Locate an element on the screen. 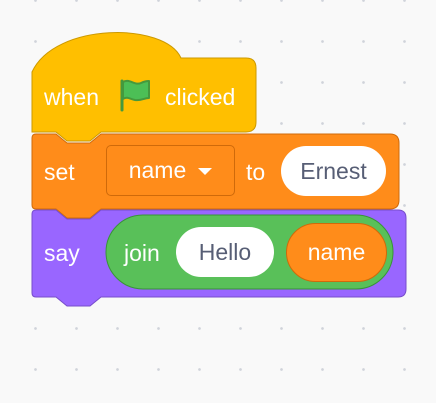  name-variable-label: name is located at coordinates (336, 252).